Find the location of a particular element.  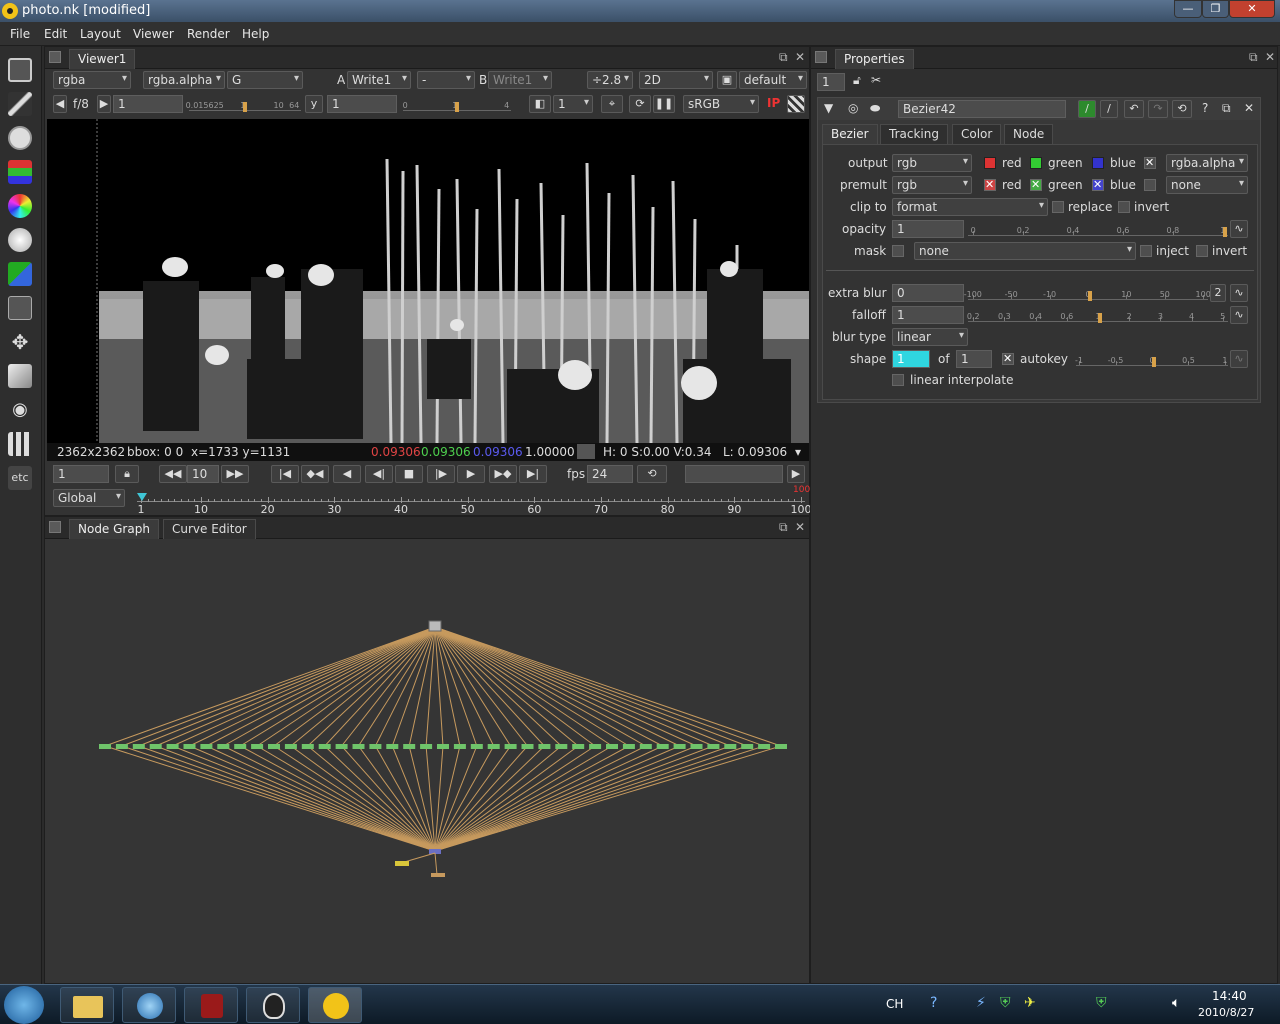

frame-timeline: 1 10 20 30 40 50 60 70 80 90 100 100 is located at coordinates (474, 500).